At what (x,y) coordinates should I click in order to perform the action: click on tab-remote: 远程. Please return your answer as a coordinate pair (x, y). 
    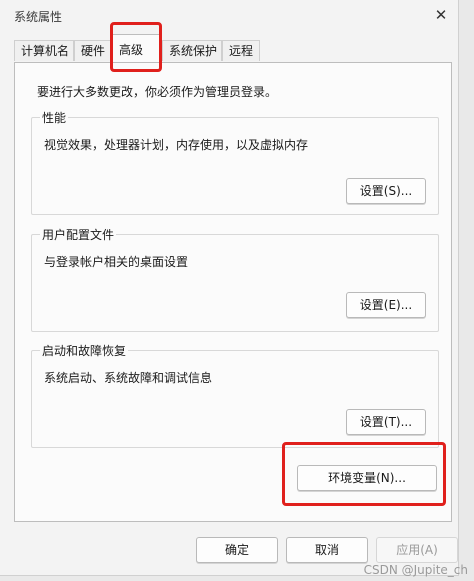
    Looking at the image, I should click on (241, 50).